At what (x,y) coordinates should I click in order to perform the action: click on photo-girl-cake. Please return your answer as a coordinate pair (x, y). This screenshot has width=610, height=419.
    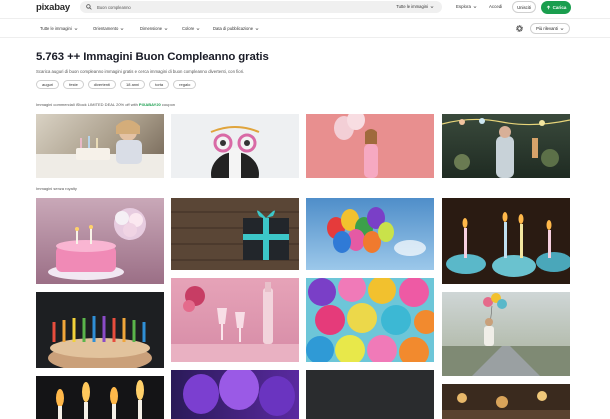
    Looking at the image, I should click on (100, 149).